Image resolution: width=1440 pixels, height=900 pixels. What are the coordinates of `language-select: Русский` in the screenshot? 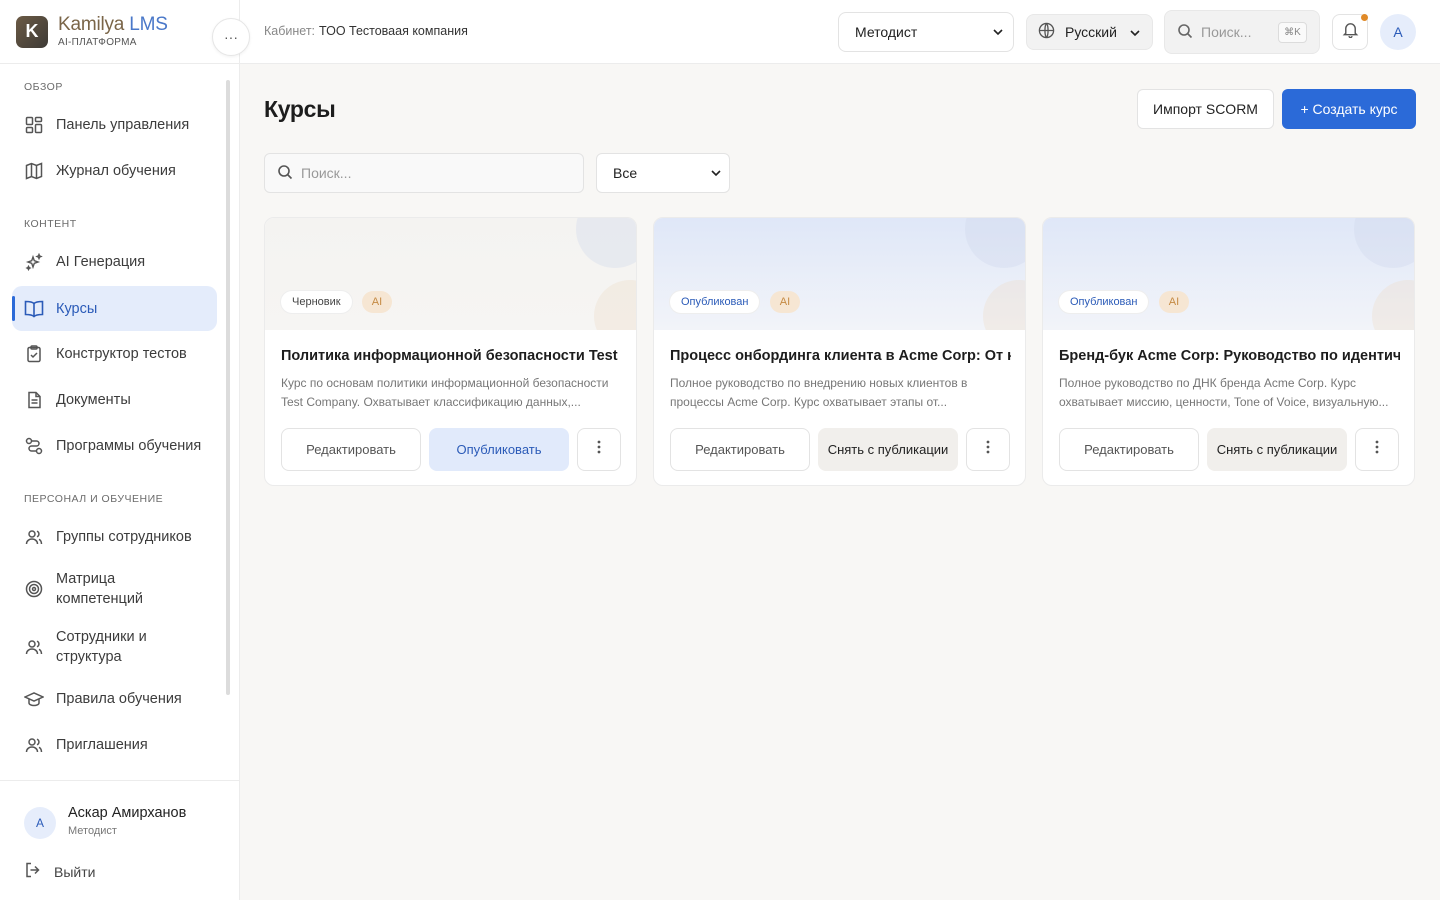 It's located at (1089, 32).